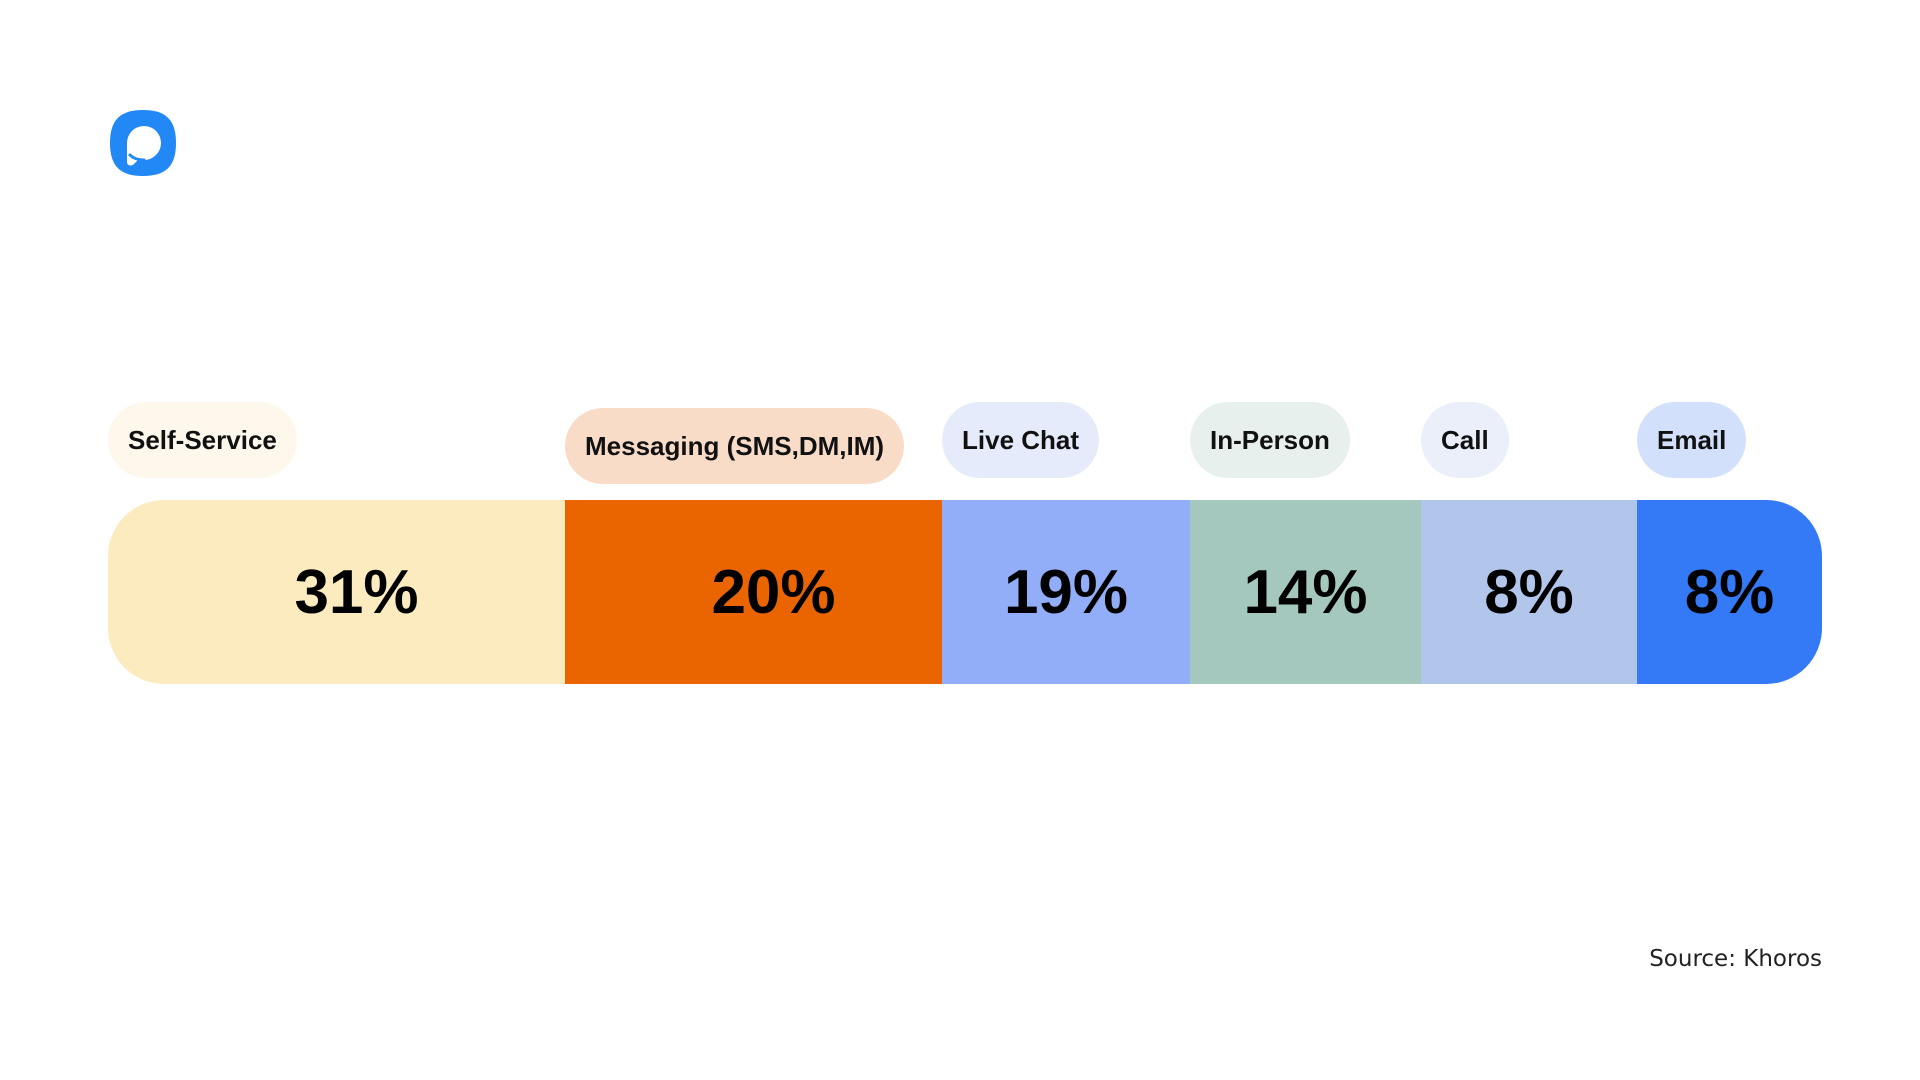 The image size is (1920, 1080). I want to click on legend-label: Email, so click(1692, 440).